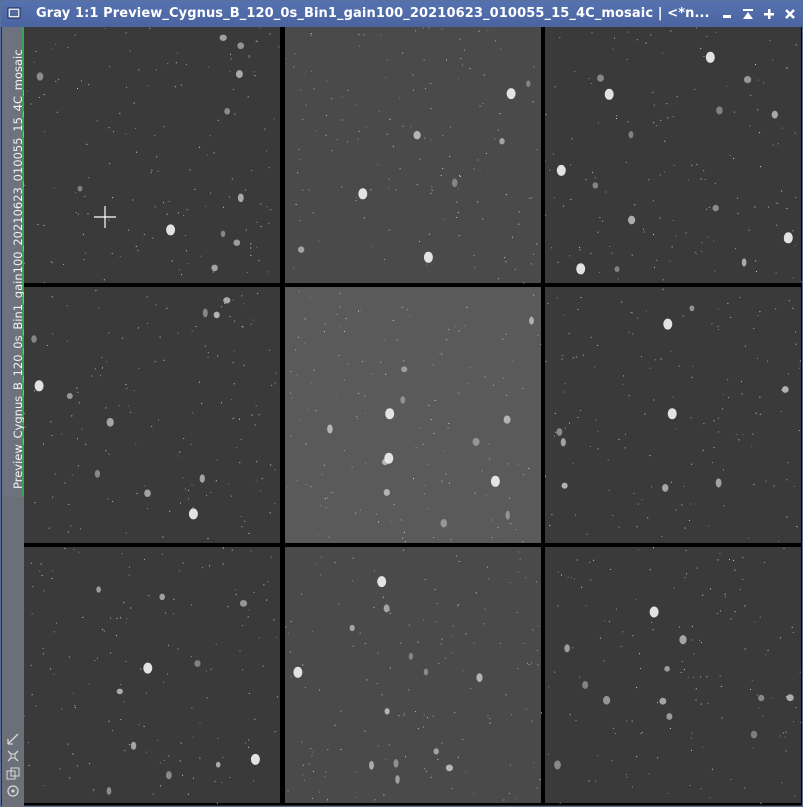 The width and height of the screenshot is (803, 807). I want to click on close-button, so click(790, 14).